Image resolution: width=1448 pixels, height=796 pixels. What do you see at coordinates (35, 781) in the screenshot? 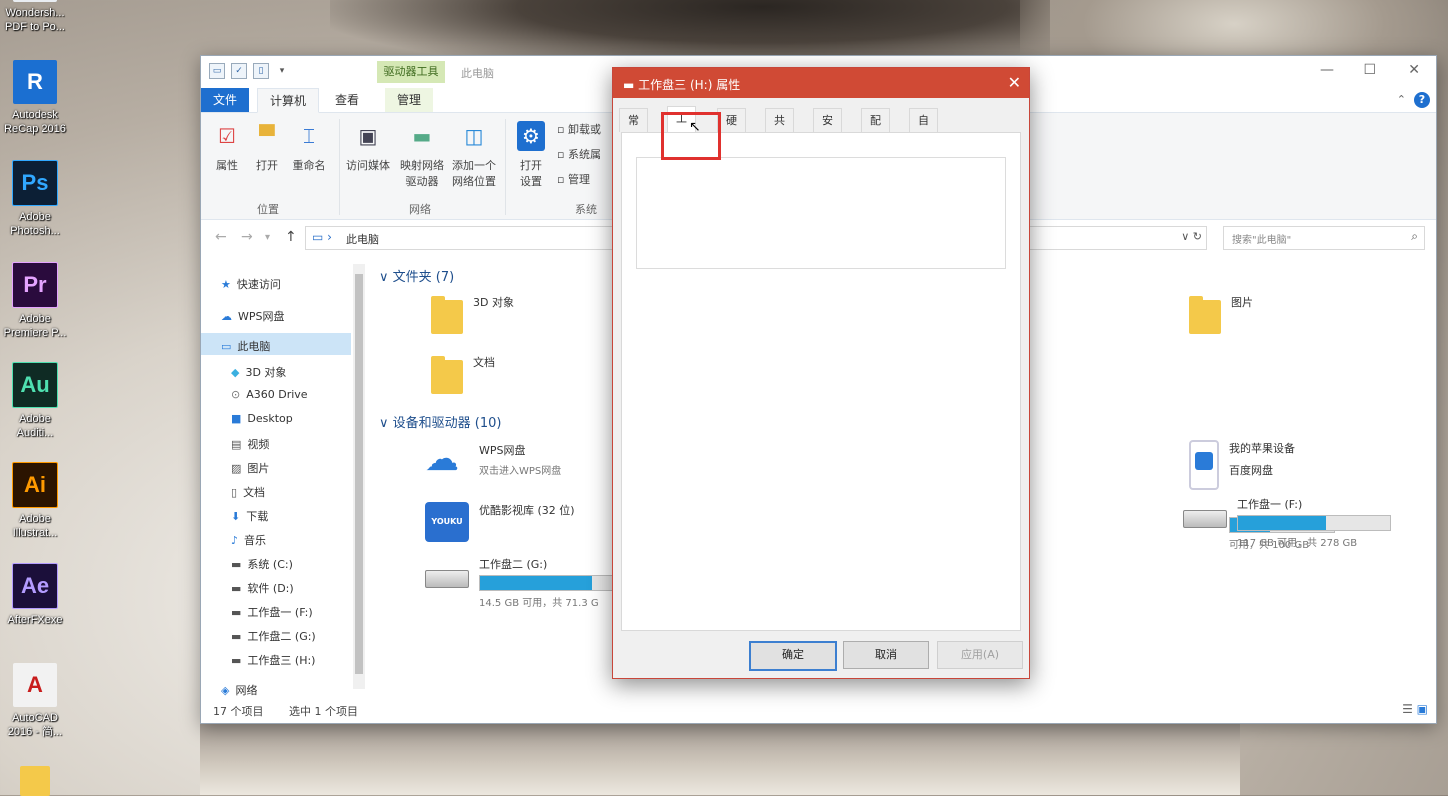
I see `desktop-icon-folder` at bounding box center [35, 781].